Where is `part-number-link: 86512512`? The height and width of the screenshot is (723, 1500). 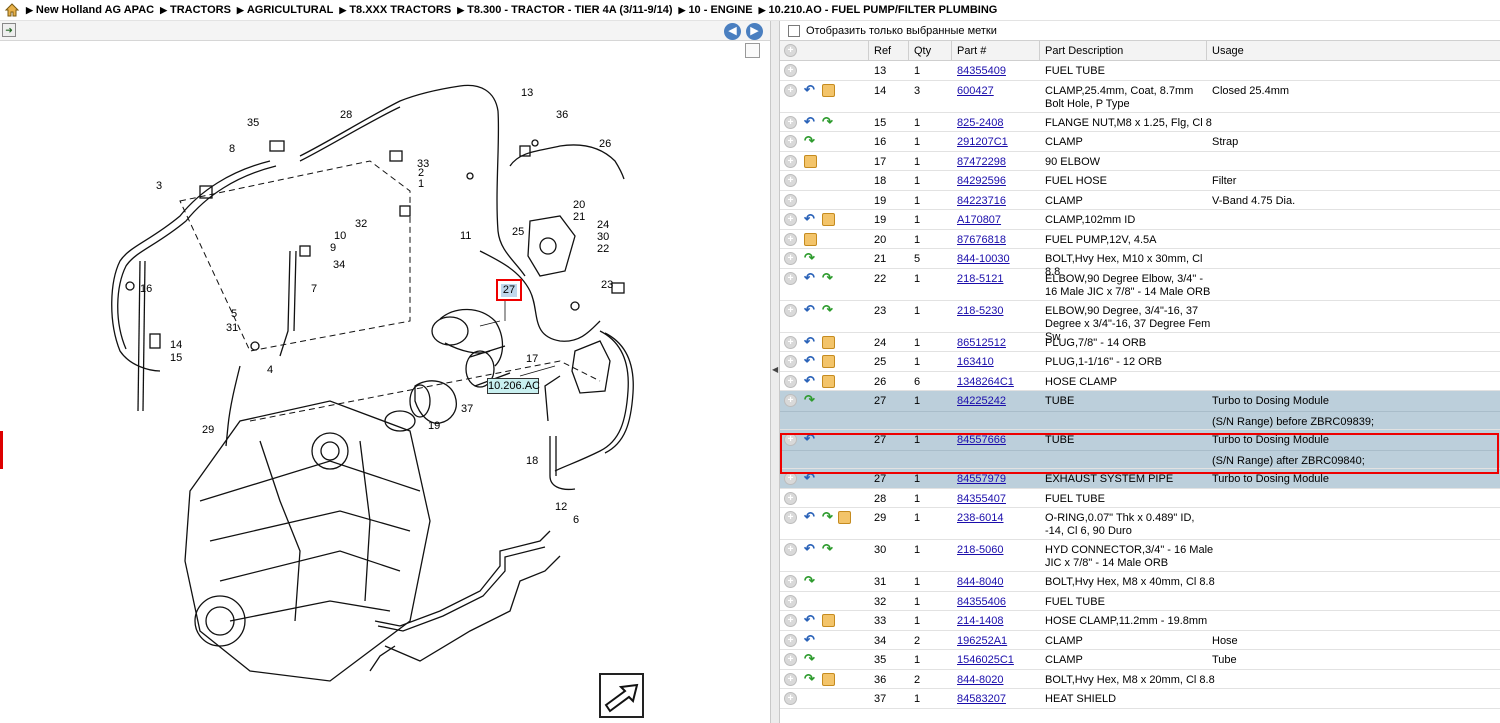
part-number-link: 86512512 is located at coordinates (981, 343).